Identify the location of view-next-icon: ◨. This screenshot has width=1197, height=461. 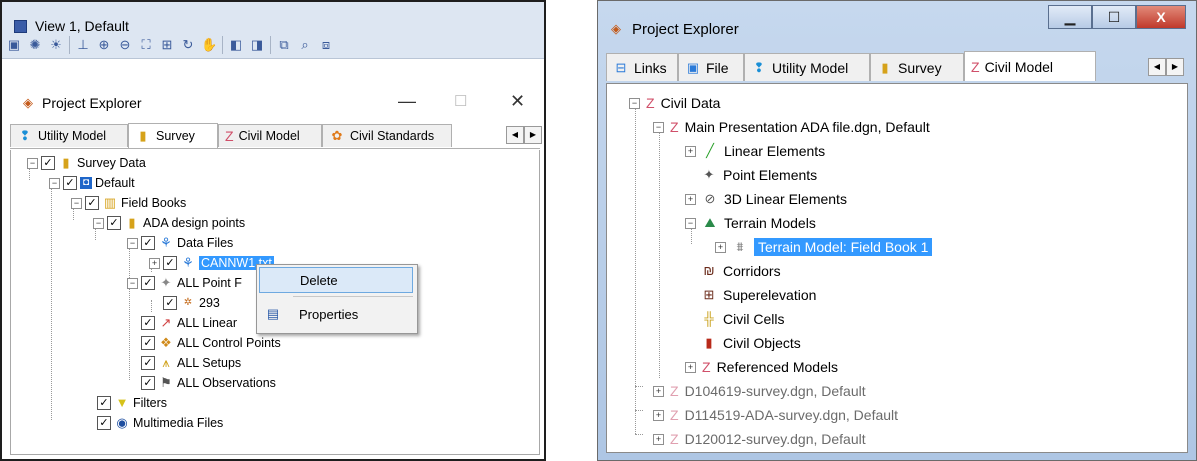
(257, 45).